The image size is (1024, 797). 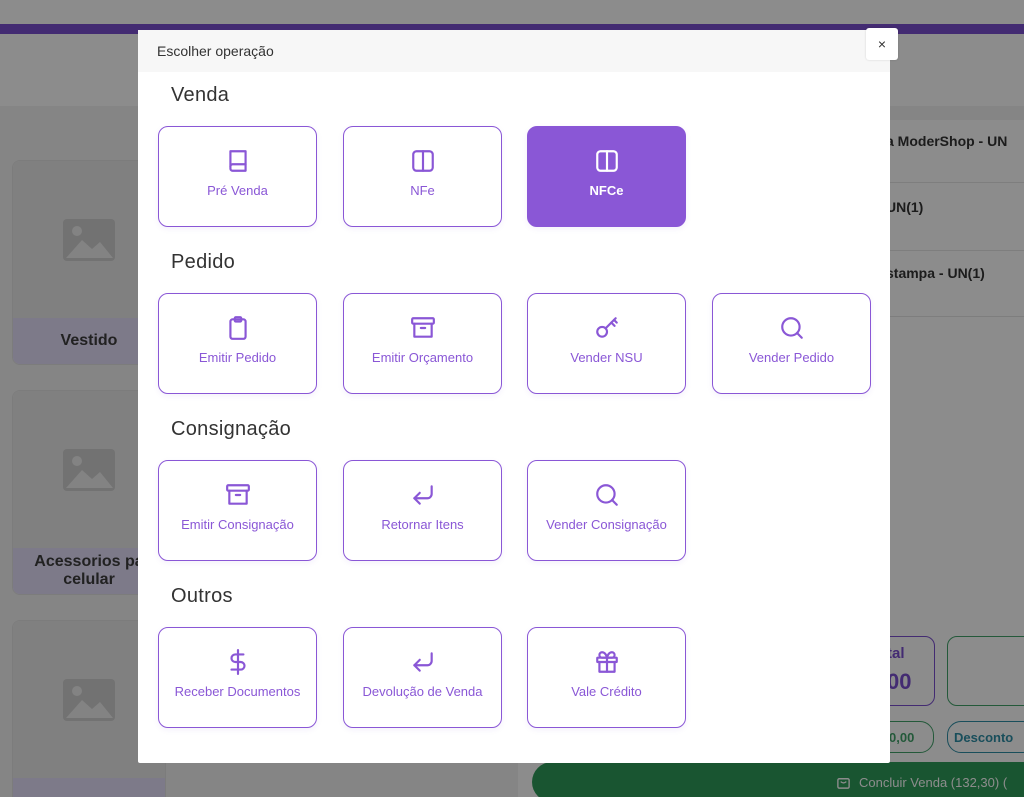 I want to click on key-icon, so click(x=607, y=328).